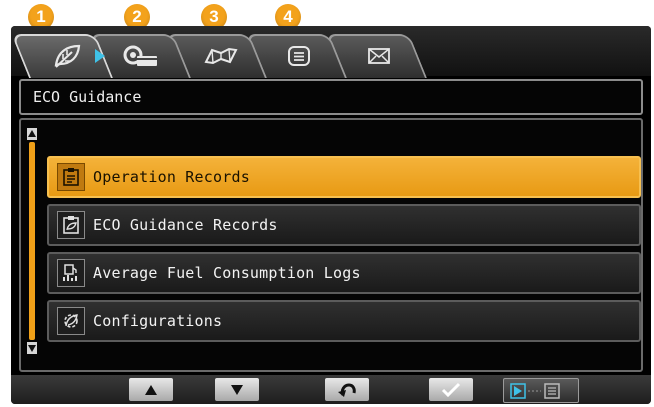  What do you see at coordinates (299, 56) in the screenshot?
I see `document-icon` at bounding box center [299, 56].